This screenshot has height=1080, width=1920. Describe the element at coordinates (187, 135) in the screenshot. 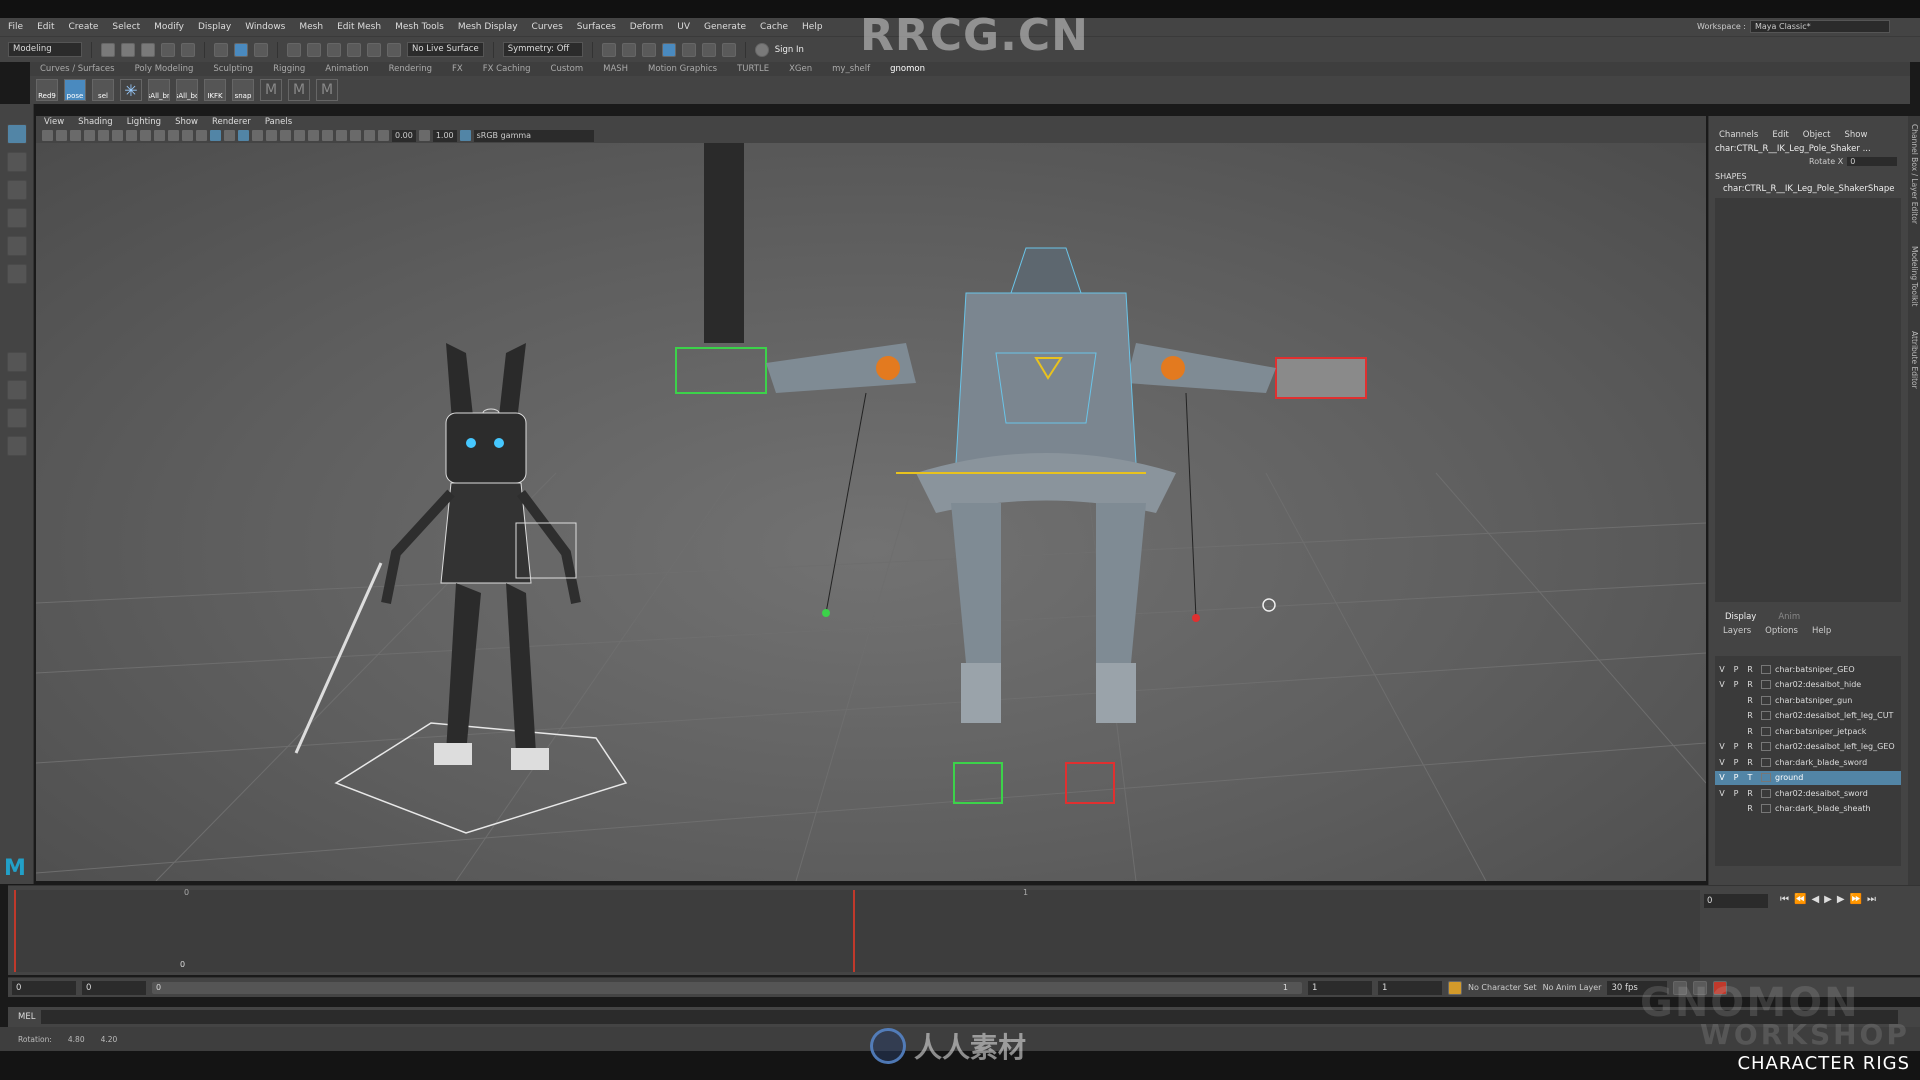

I see `safe-title-icon` at that location.